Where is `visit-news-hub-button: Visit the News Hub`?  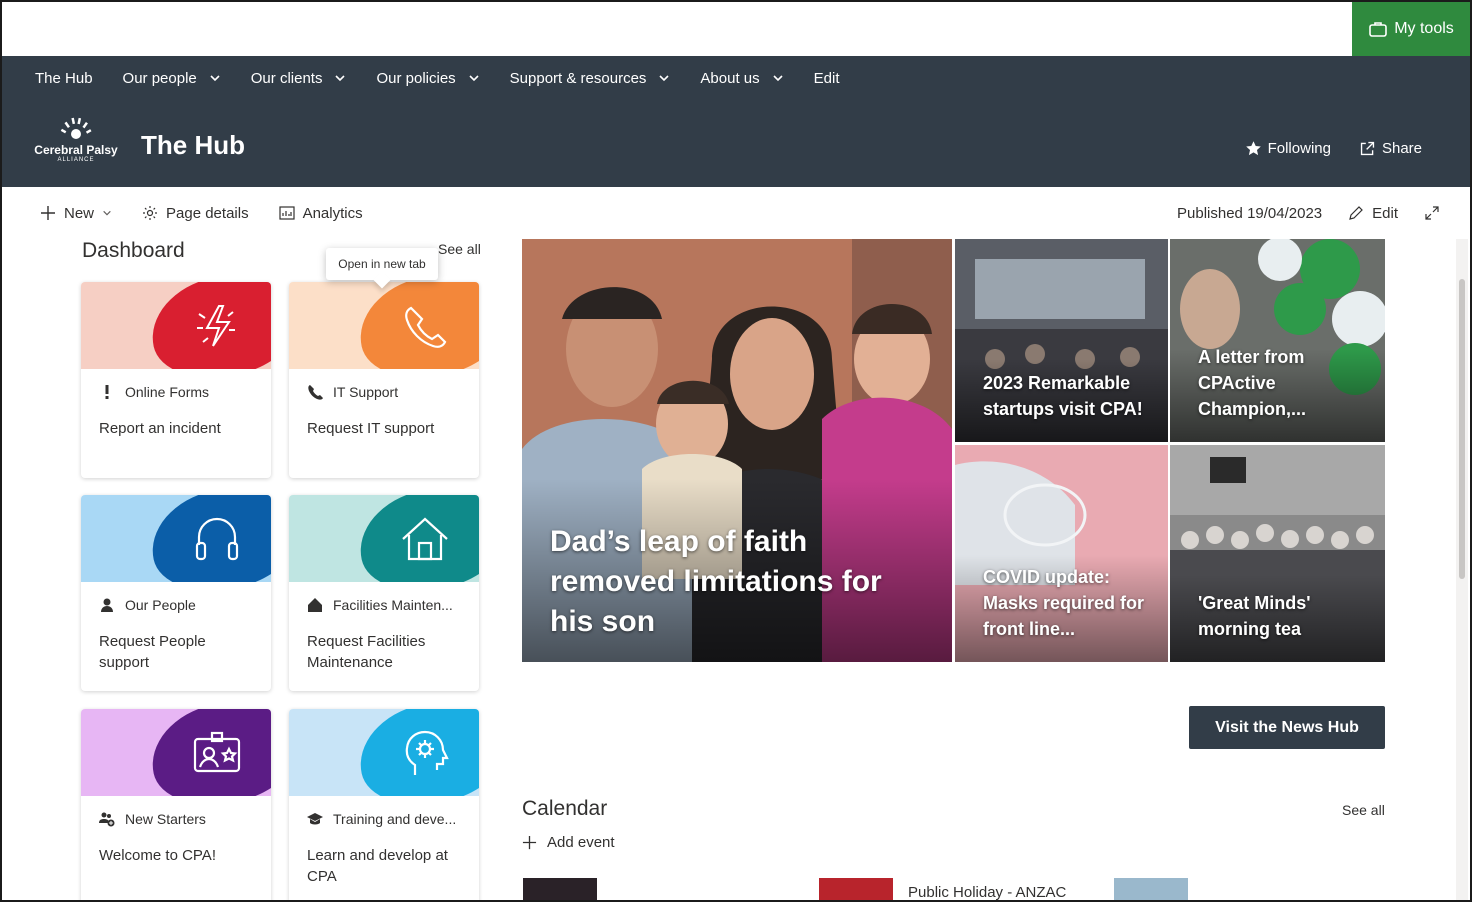 visit-news-hub-button: Visit the News Hub is located at coordinates (1287, 727).